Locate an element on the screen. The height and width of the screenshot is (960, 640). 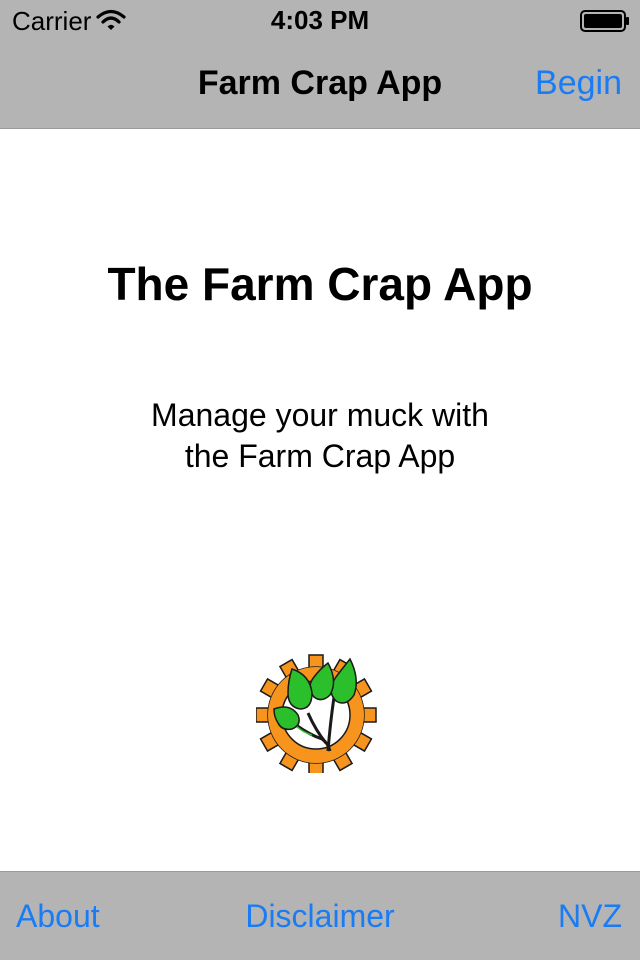
battery-icon is located at coordinates (604, 21).